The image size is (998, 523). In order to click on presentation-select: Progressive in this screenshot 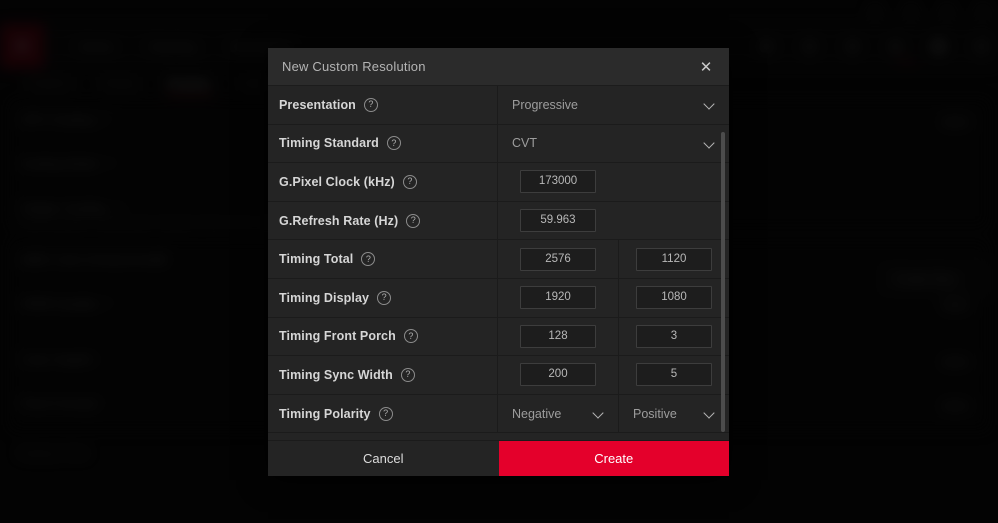, I will do `click(620, 105)`.